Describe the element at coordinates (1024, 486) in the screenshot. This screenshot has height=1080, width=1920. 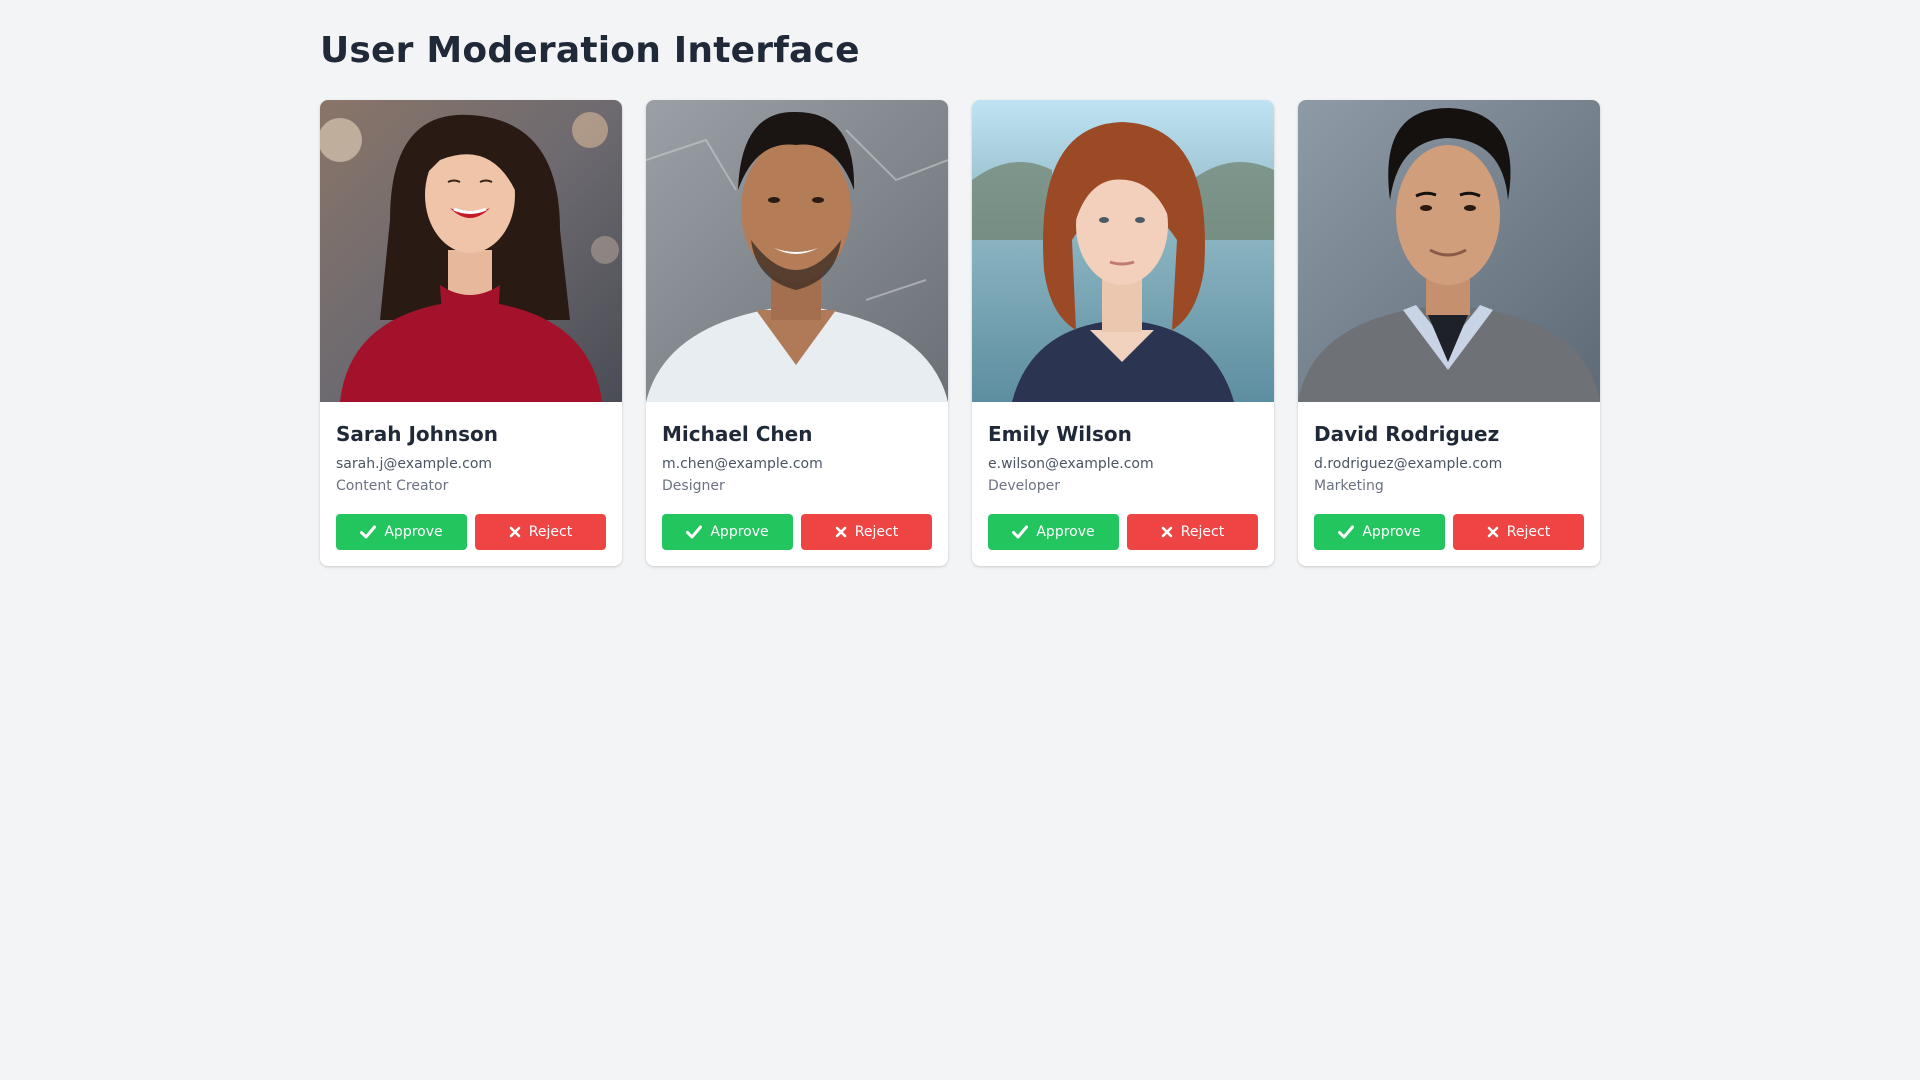
I see `user-role: Developer` at that location.